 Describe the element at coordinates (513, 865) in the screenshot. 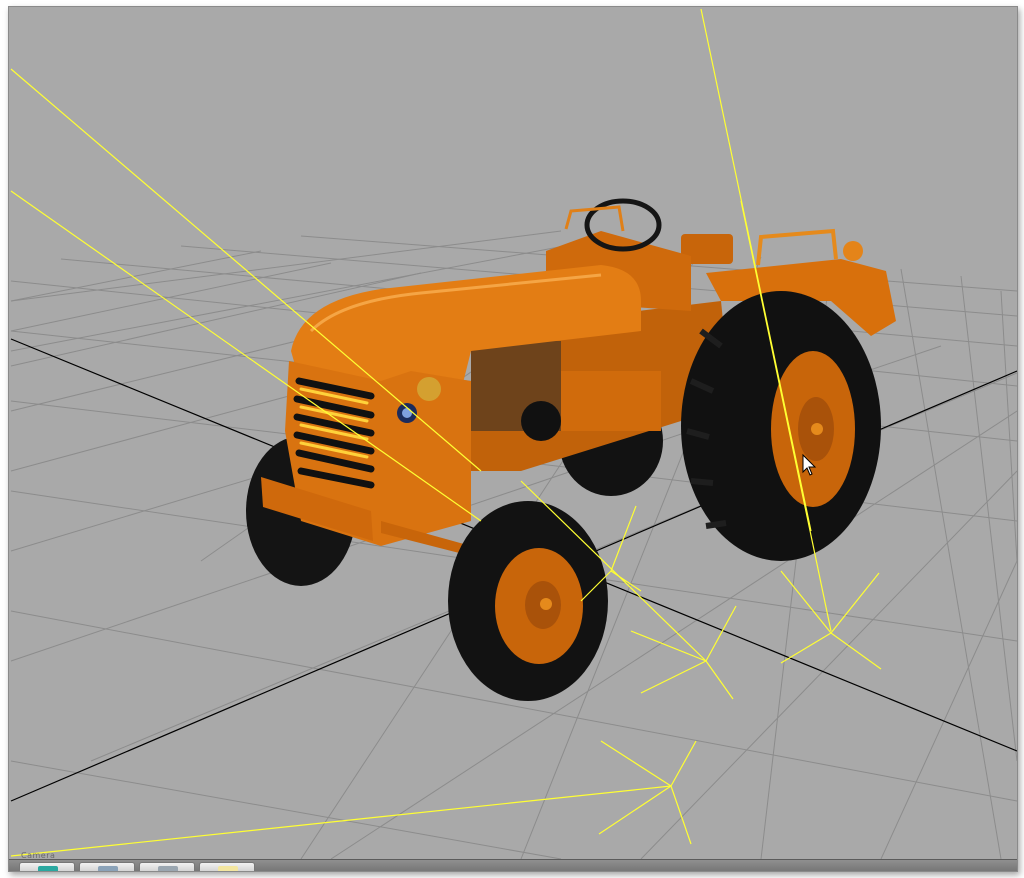

I see `bottom-tab-bar` at that location.